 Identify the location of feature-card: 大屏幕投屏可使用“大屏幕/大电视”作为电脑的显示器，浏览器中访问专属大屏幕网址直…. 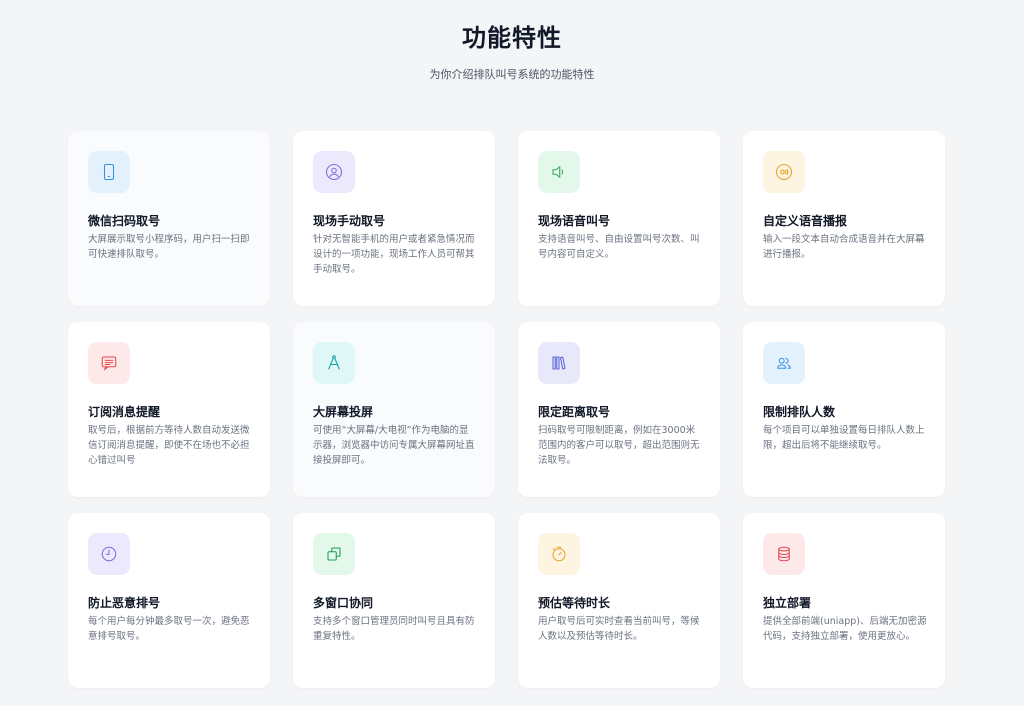
(394, 409).